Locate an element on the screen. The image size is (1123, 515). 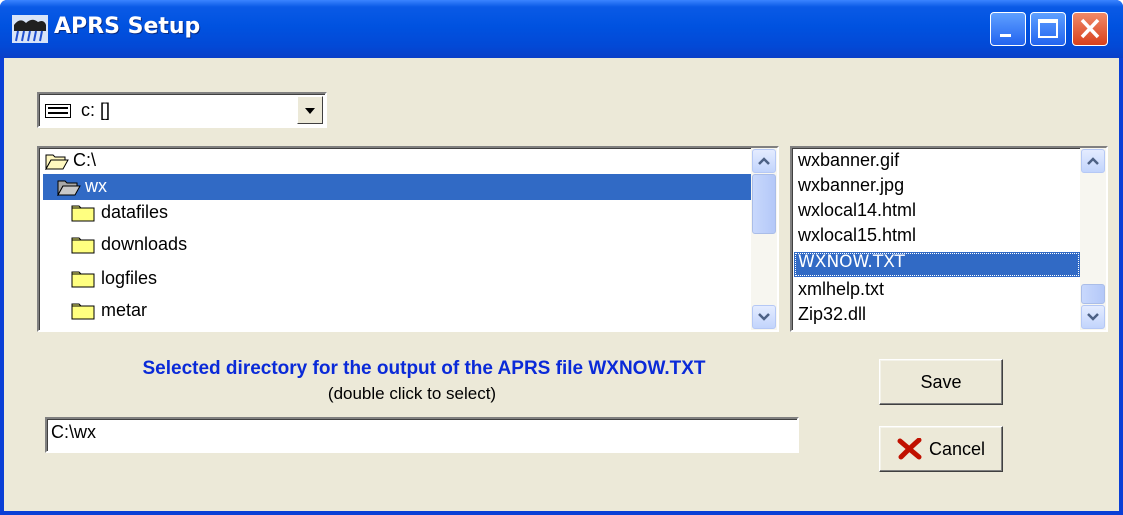
cancel-button: Cancel is located at coordinates (941, 449).